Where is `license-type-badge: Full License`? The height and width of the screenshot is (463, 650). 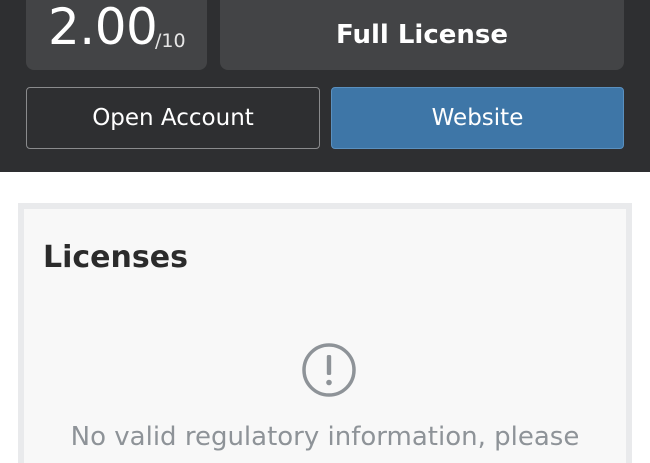
license-type-badge: Full License is located at coordinates (422, 35).